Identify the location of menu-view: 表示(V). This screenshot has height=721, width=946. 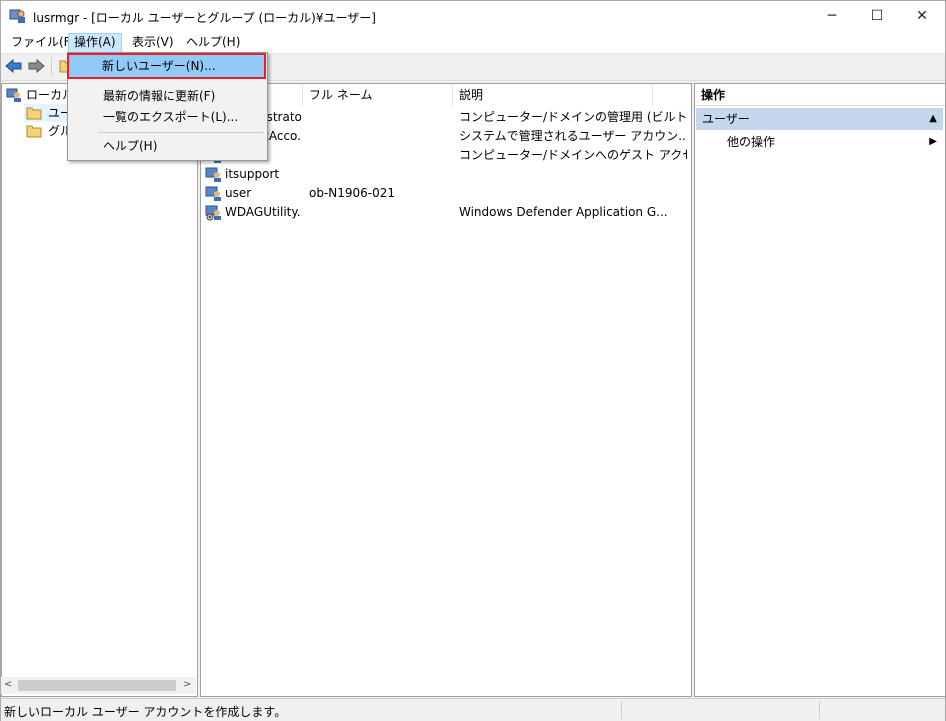
(153, 42).